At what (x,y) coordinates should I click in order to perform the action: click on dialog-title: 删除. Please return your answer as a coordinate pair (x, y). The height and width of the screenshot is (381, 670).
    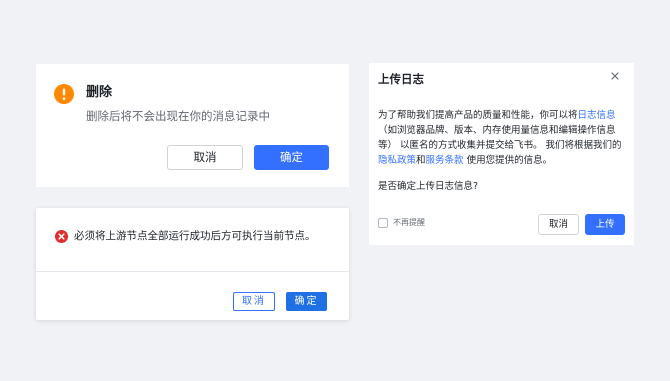
    Looking at the image, I should click on (99, 92).